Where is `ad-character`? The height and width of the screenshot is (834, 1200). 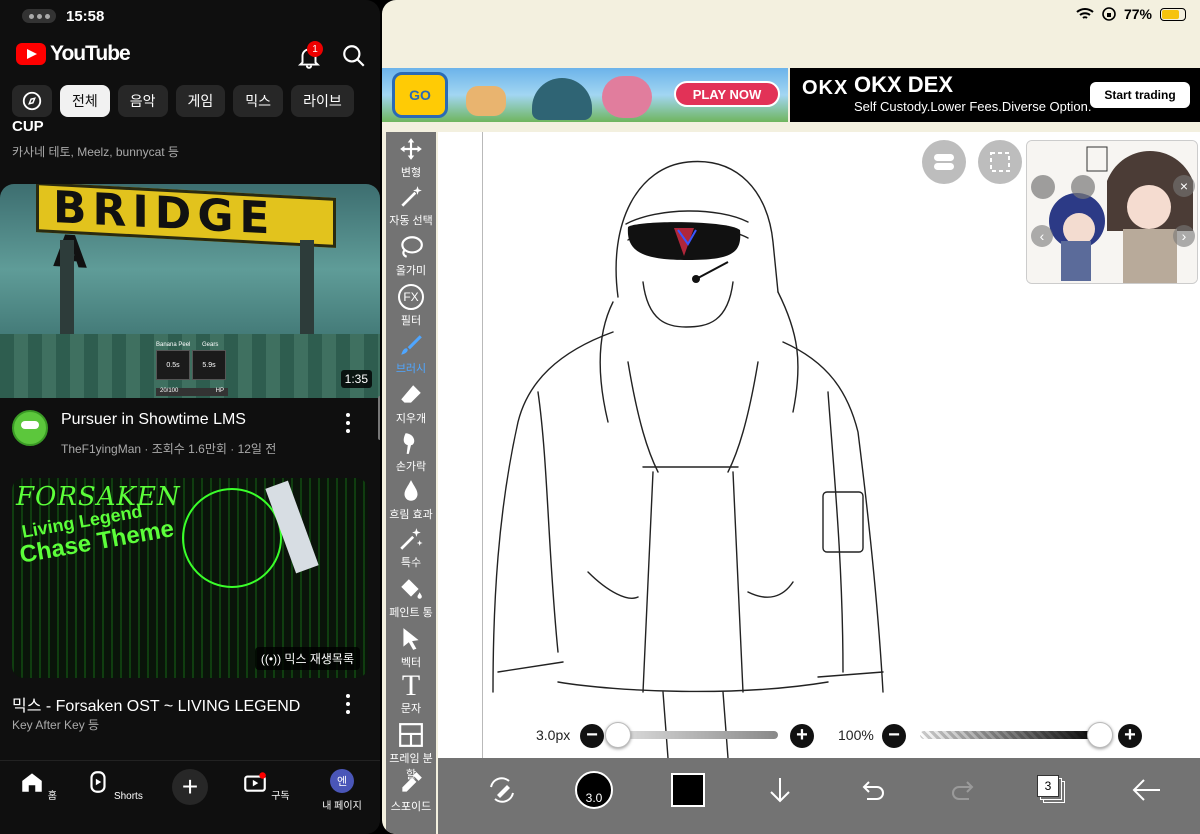
ad-character is located at coordinates (486, 101).